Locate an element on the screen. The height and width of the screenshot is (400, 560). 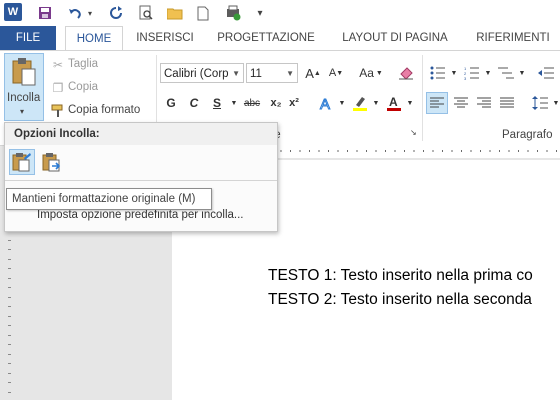
menu-divider is located at coordinates (141, 180).